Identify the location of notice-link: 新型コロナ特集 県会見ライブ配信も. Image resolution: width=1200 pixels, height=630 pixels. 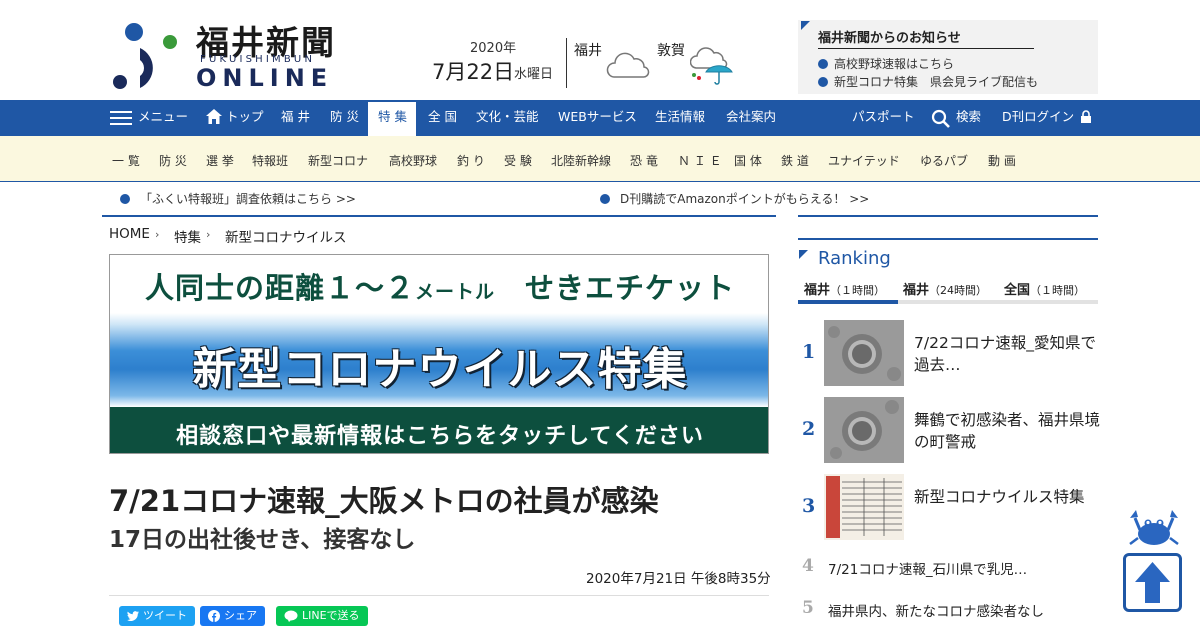
(936, 81).